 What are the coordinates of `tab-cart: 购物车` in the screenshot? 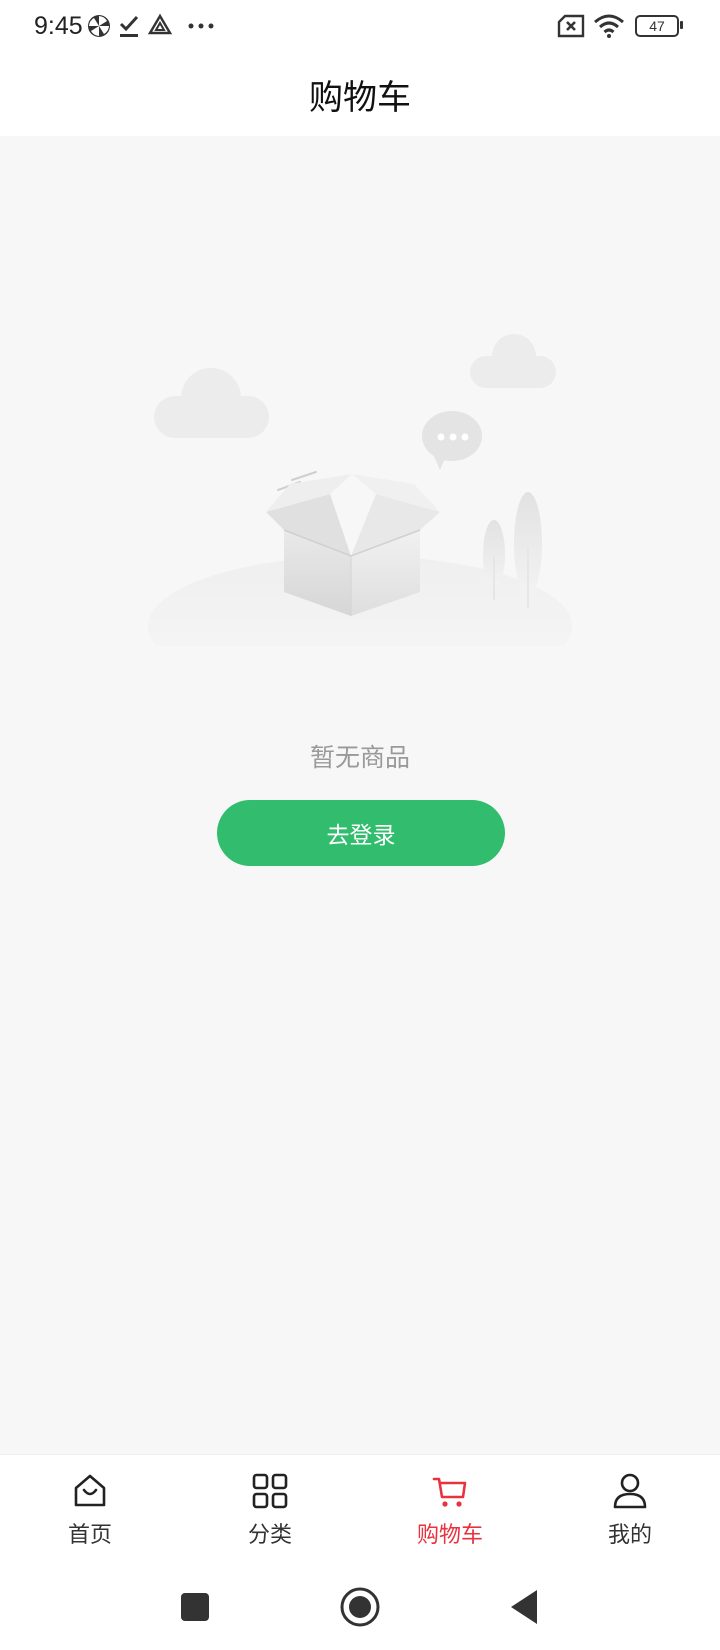 It's located at (450, 1510).